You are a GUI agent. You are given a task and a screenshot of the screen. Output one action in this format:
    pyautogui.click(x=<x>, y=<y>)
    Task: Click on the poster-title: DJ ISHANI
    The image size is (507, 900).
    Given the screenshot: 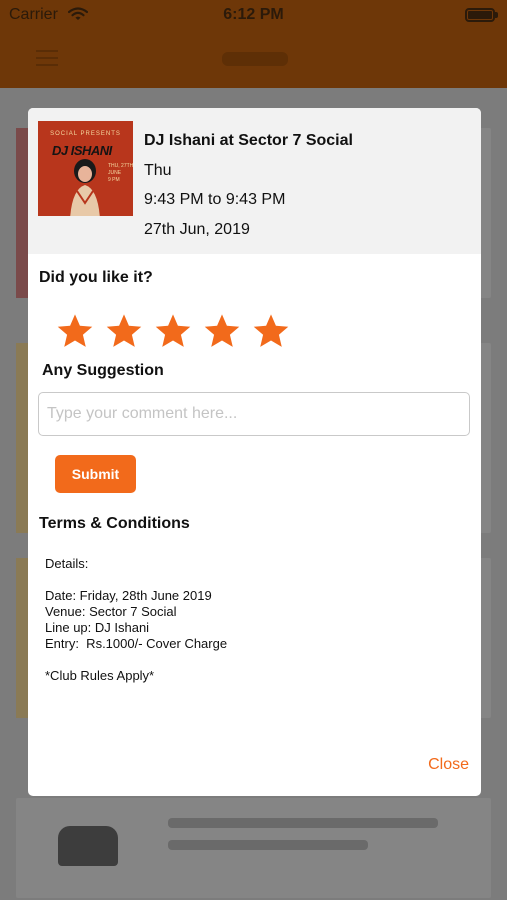 What is the action you would take?
    pyautogui.click(x=82, y=150)
    